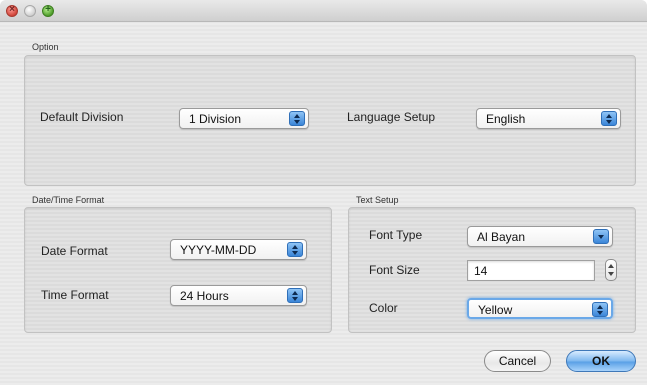 The image size is (647, 385). Describe the element at coordinates (218, 250) in the screenshot. I see `date-format-value: YYYY-MM-DD` at that location.